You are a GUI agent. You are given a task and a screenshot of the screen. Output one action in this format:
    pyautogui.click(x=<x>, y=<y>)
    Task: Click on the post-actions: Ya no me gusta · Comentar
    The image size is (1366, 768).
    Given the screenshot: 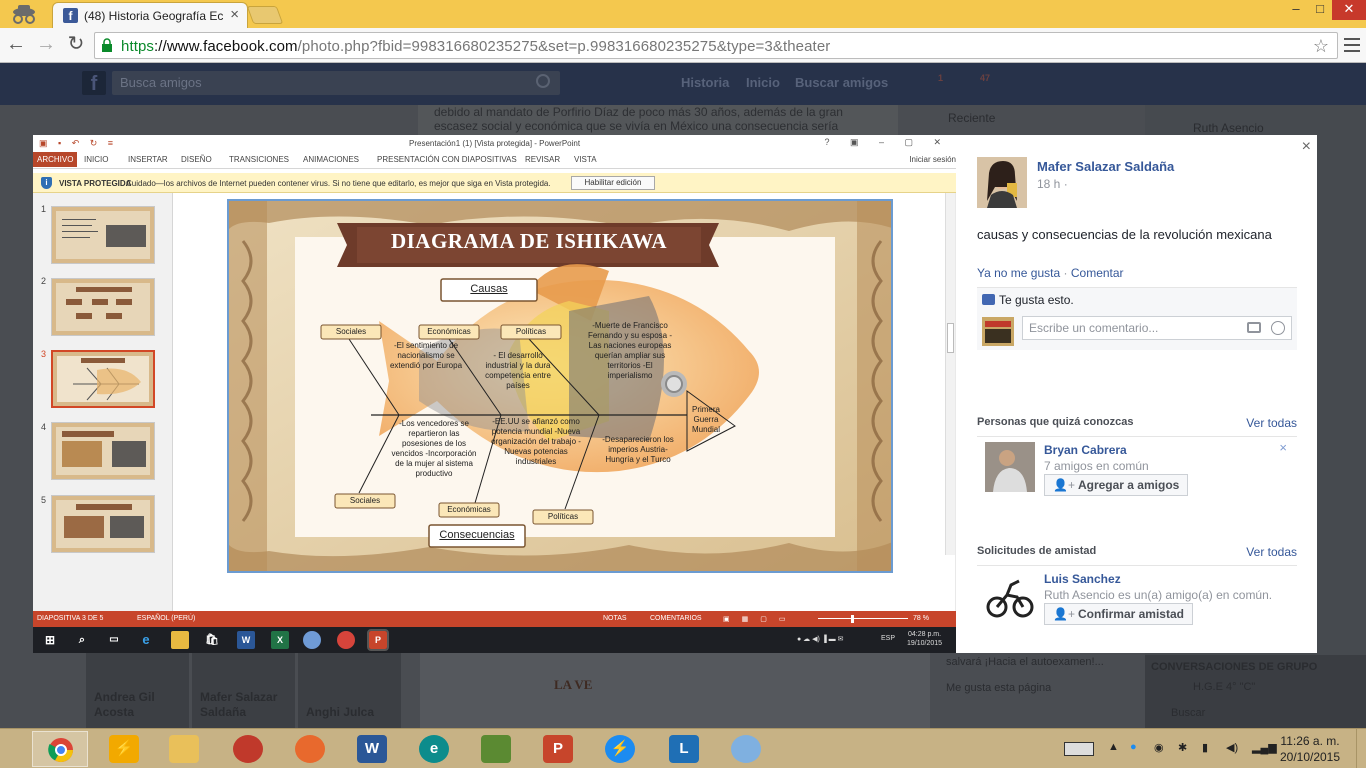 What is the action you would take?
    pyautogui.click(x=1050, y=273)
    